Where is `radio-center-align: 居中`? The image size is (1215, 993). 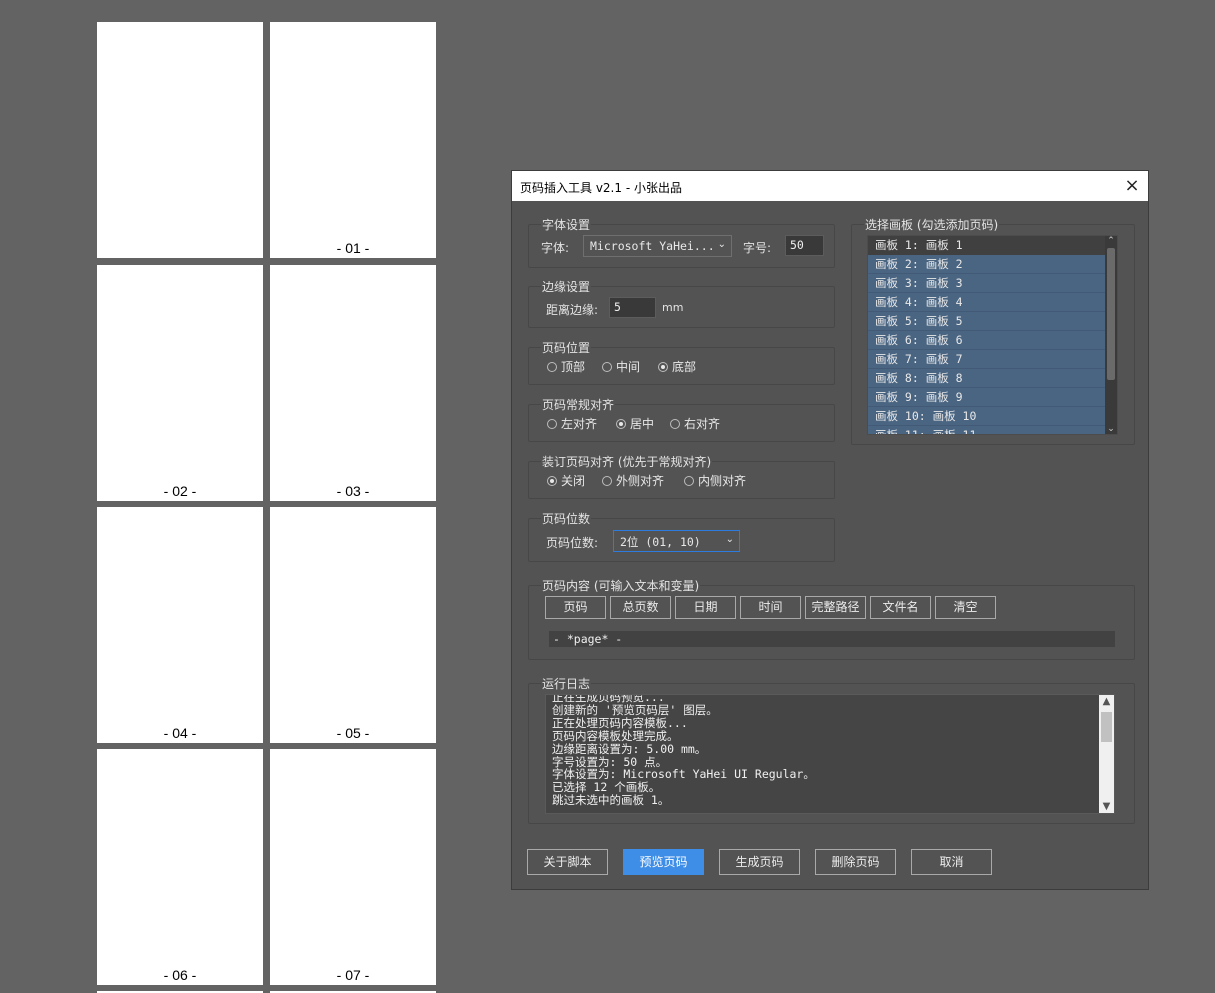 radio-center-align: 居中 is located at coordinates (635, 423).